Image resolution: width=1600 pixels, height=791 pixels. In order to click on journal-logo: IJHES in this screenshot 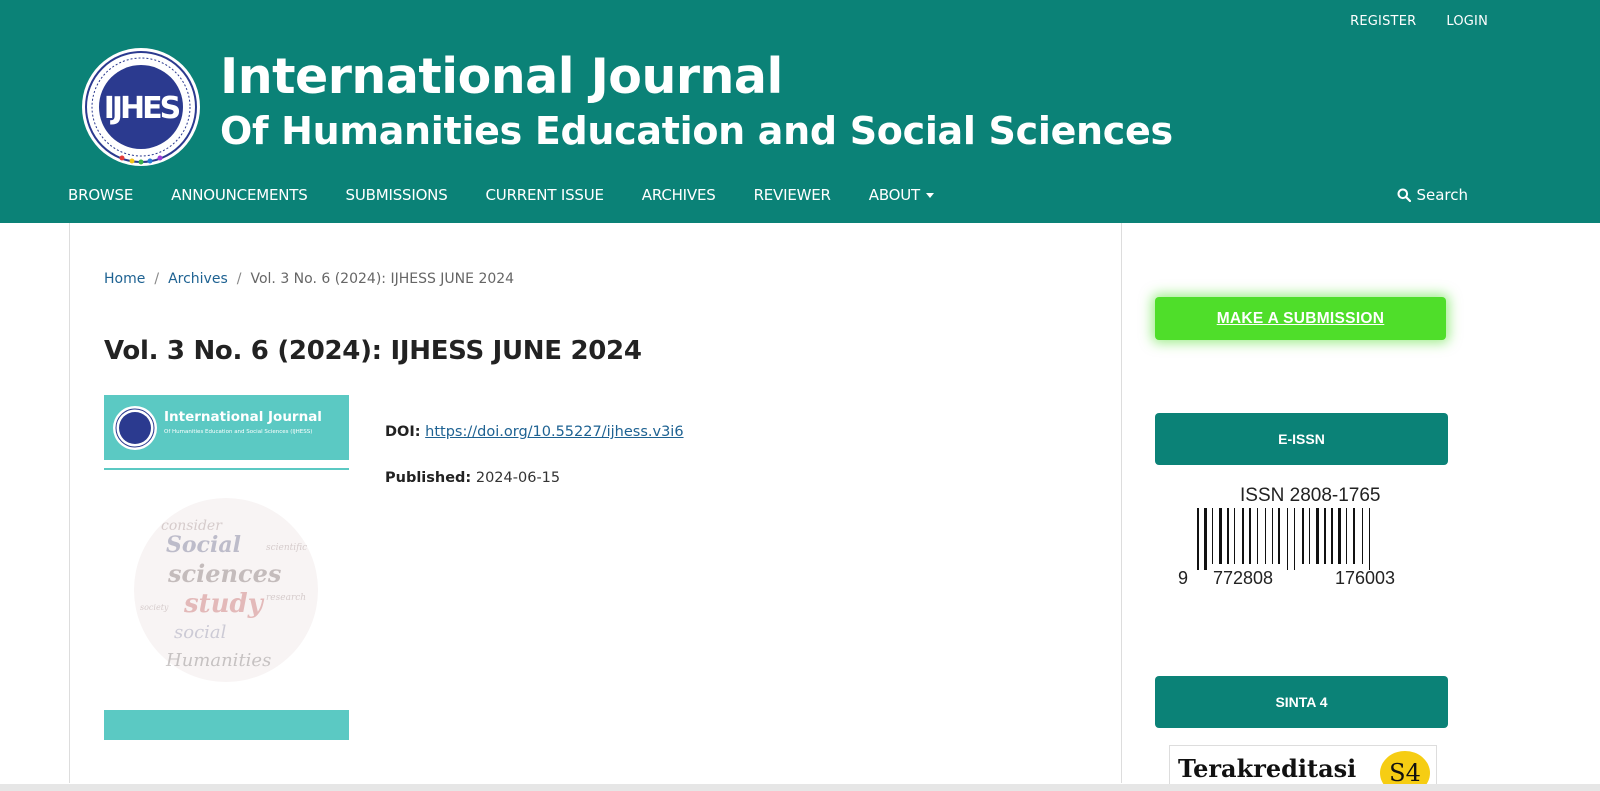, I will do `click(141, 107)`.